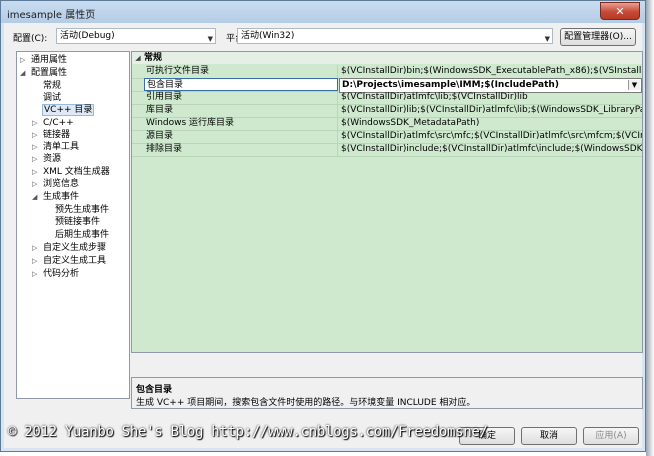 The width and height of the screenshot is (654, 456). Describe the element at coordinates (51, 135) in the screenshot. I see `tree-item: ▷ 链接器` at that location.